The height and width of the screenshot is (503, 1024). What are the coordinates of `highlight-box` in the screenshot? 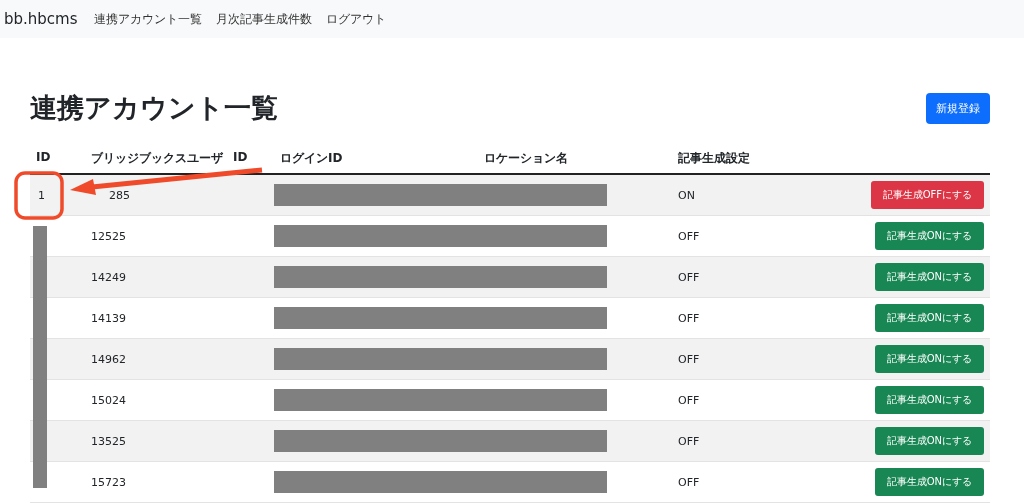 It's located at (39, 195).